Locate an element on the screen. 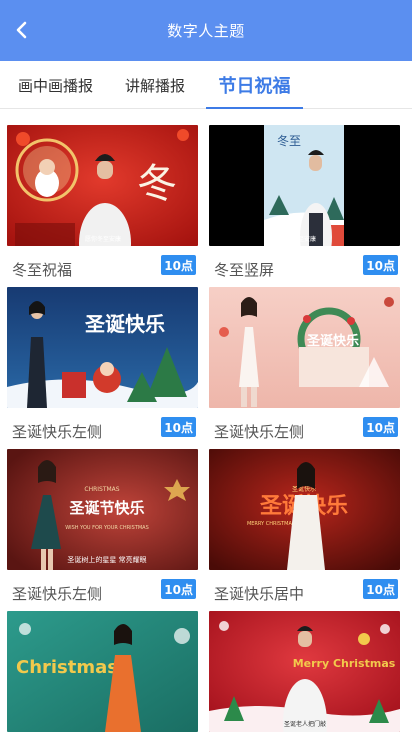  theme-card: Christmas is located at coordinates (102, 671).